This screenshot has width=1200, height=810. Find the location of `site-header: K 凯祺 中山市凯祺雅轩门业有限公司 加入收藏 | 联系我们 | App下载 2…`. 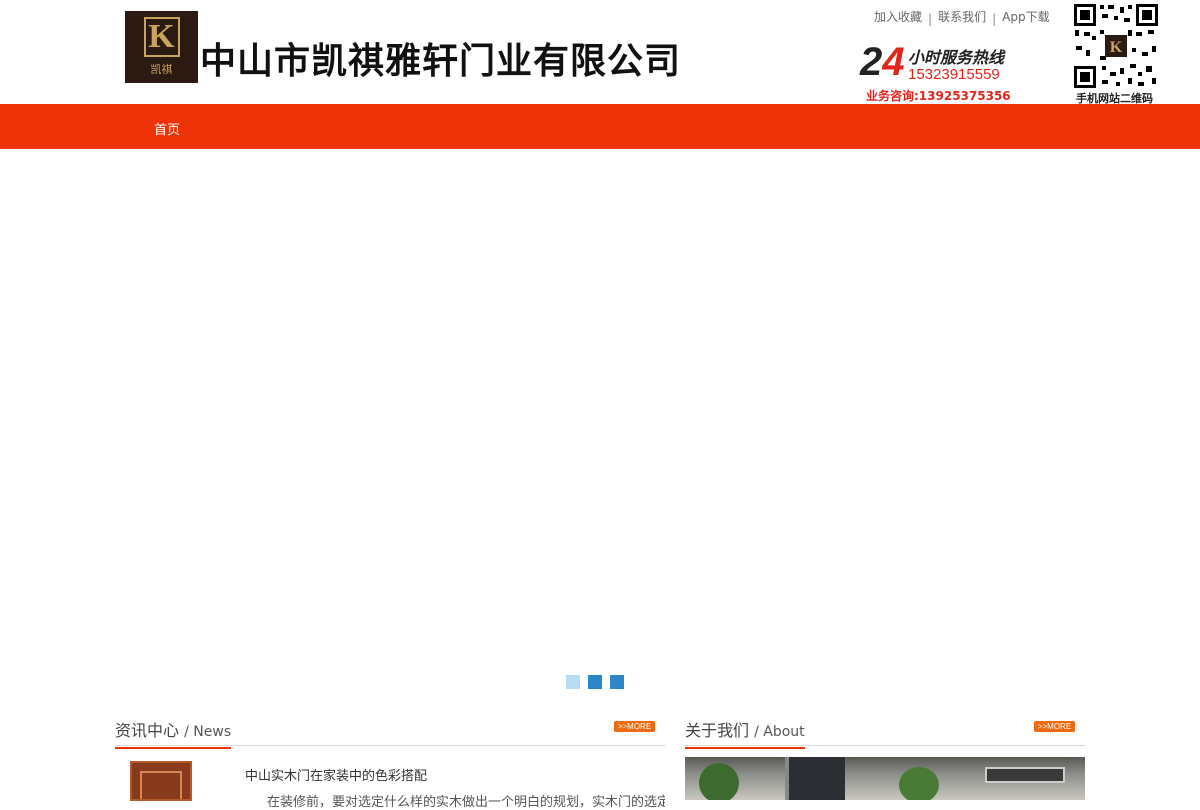

site-header: K 凯祺 中山市凯祺雅轩门业有限公司 加入收藏 | 联系我们 | App下载 2… is located at coordinates (600, 52).